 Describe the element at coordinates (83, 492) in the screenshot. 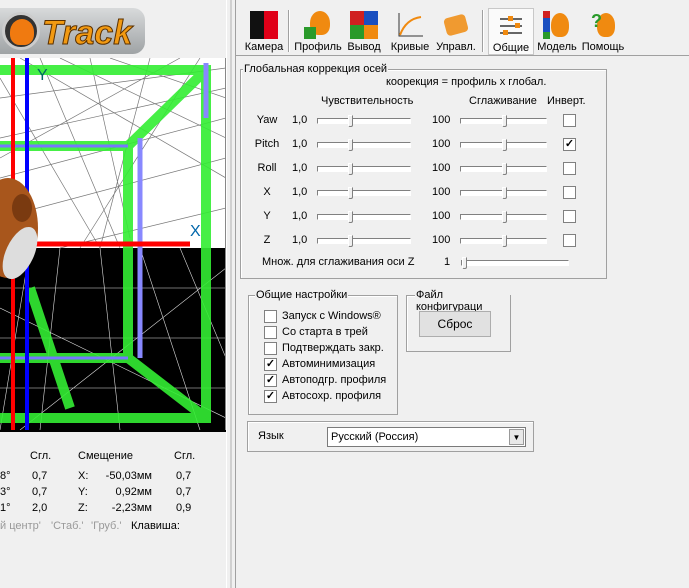

I see `axis-label: Y:` at that location.